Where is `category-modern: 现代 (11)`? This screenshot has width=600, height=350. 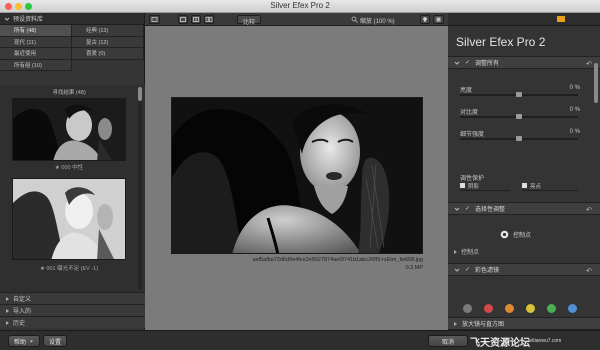
category-modern: 现代 (11) is located at coordinates (36, 42).